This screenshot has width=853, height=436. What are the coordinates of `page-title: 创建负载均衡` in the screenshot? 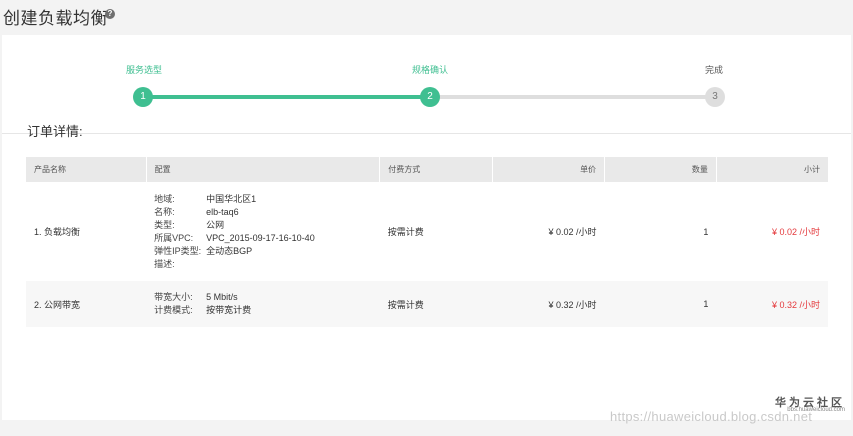 It's located at (55, 18).